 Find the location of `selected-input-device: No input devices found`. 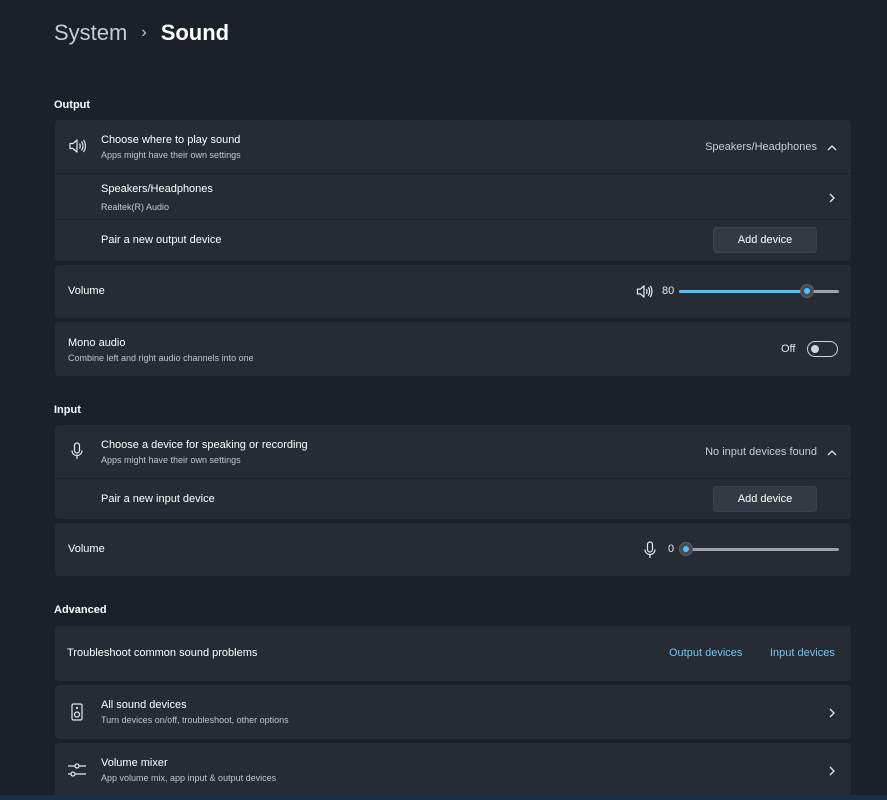

selected-input-device: No input devices found is located at coordinates (761, 452).